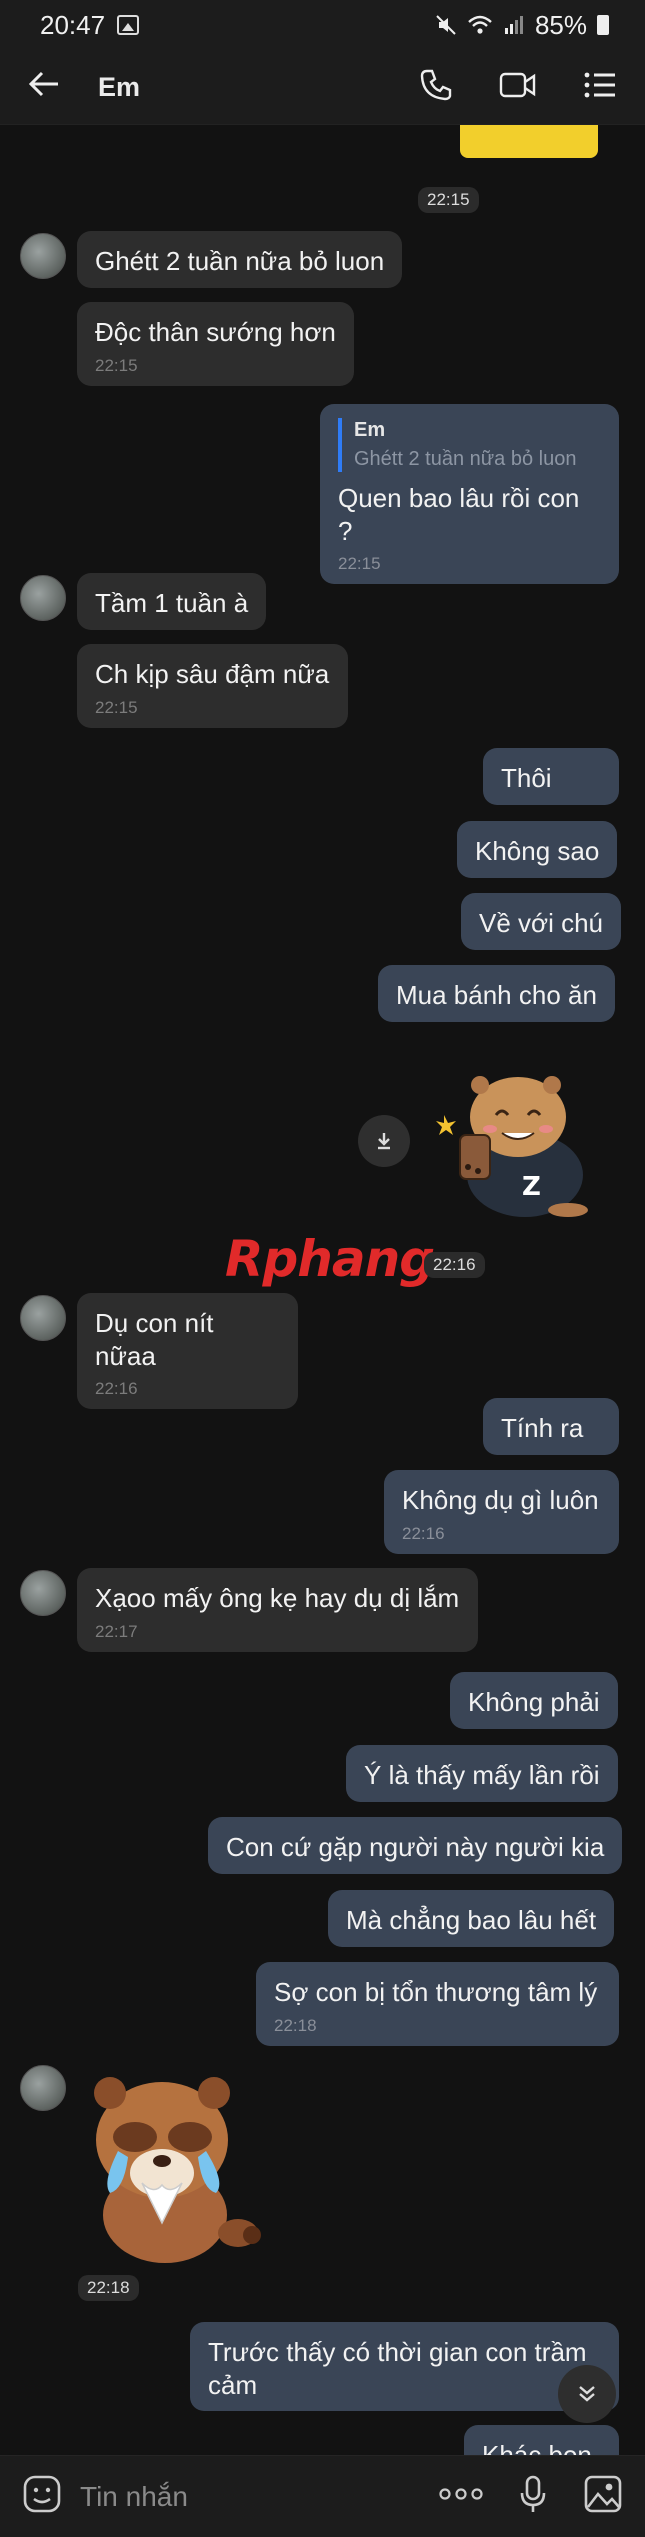 Image resolution: width=645 pixels, height=2537 pixels. I want to click on message-text: Xạoo mấy ông kẹ hay dụ dị lắm, so click(277, 1598).